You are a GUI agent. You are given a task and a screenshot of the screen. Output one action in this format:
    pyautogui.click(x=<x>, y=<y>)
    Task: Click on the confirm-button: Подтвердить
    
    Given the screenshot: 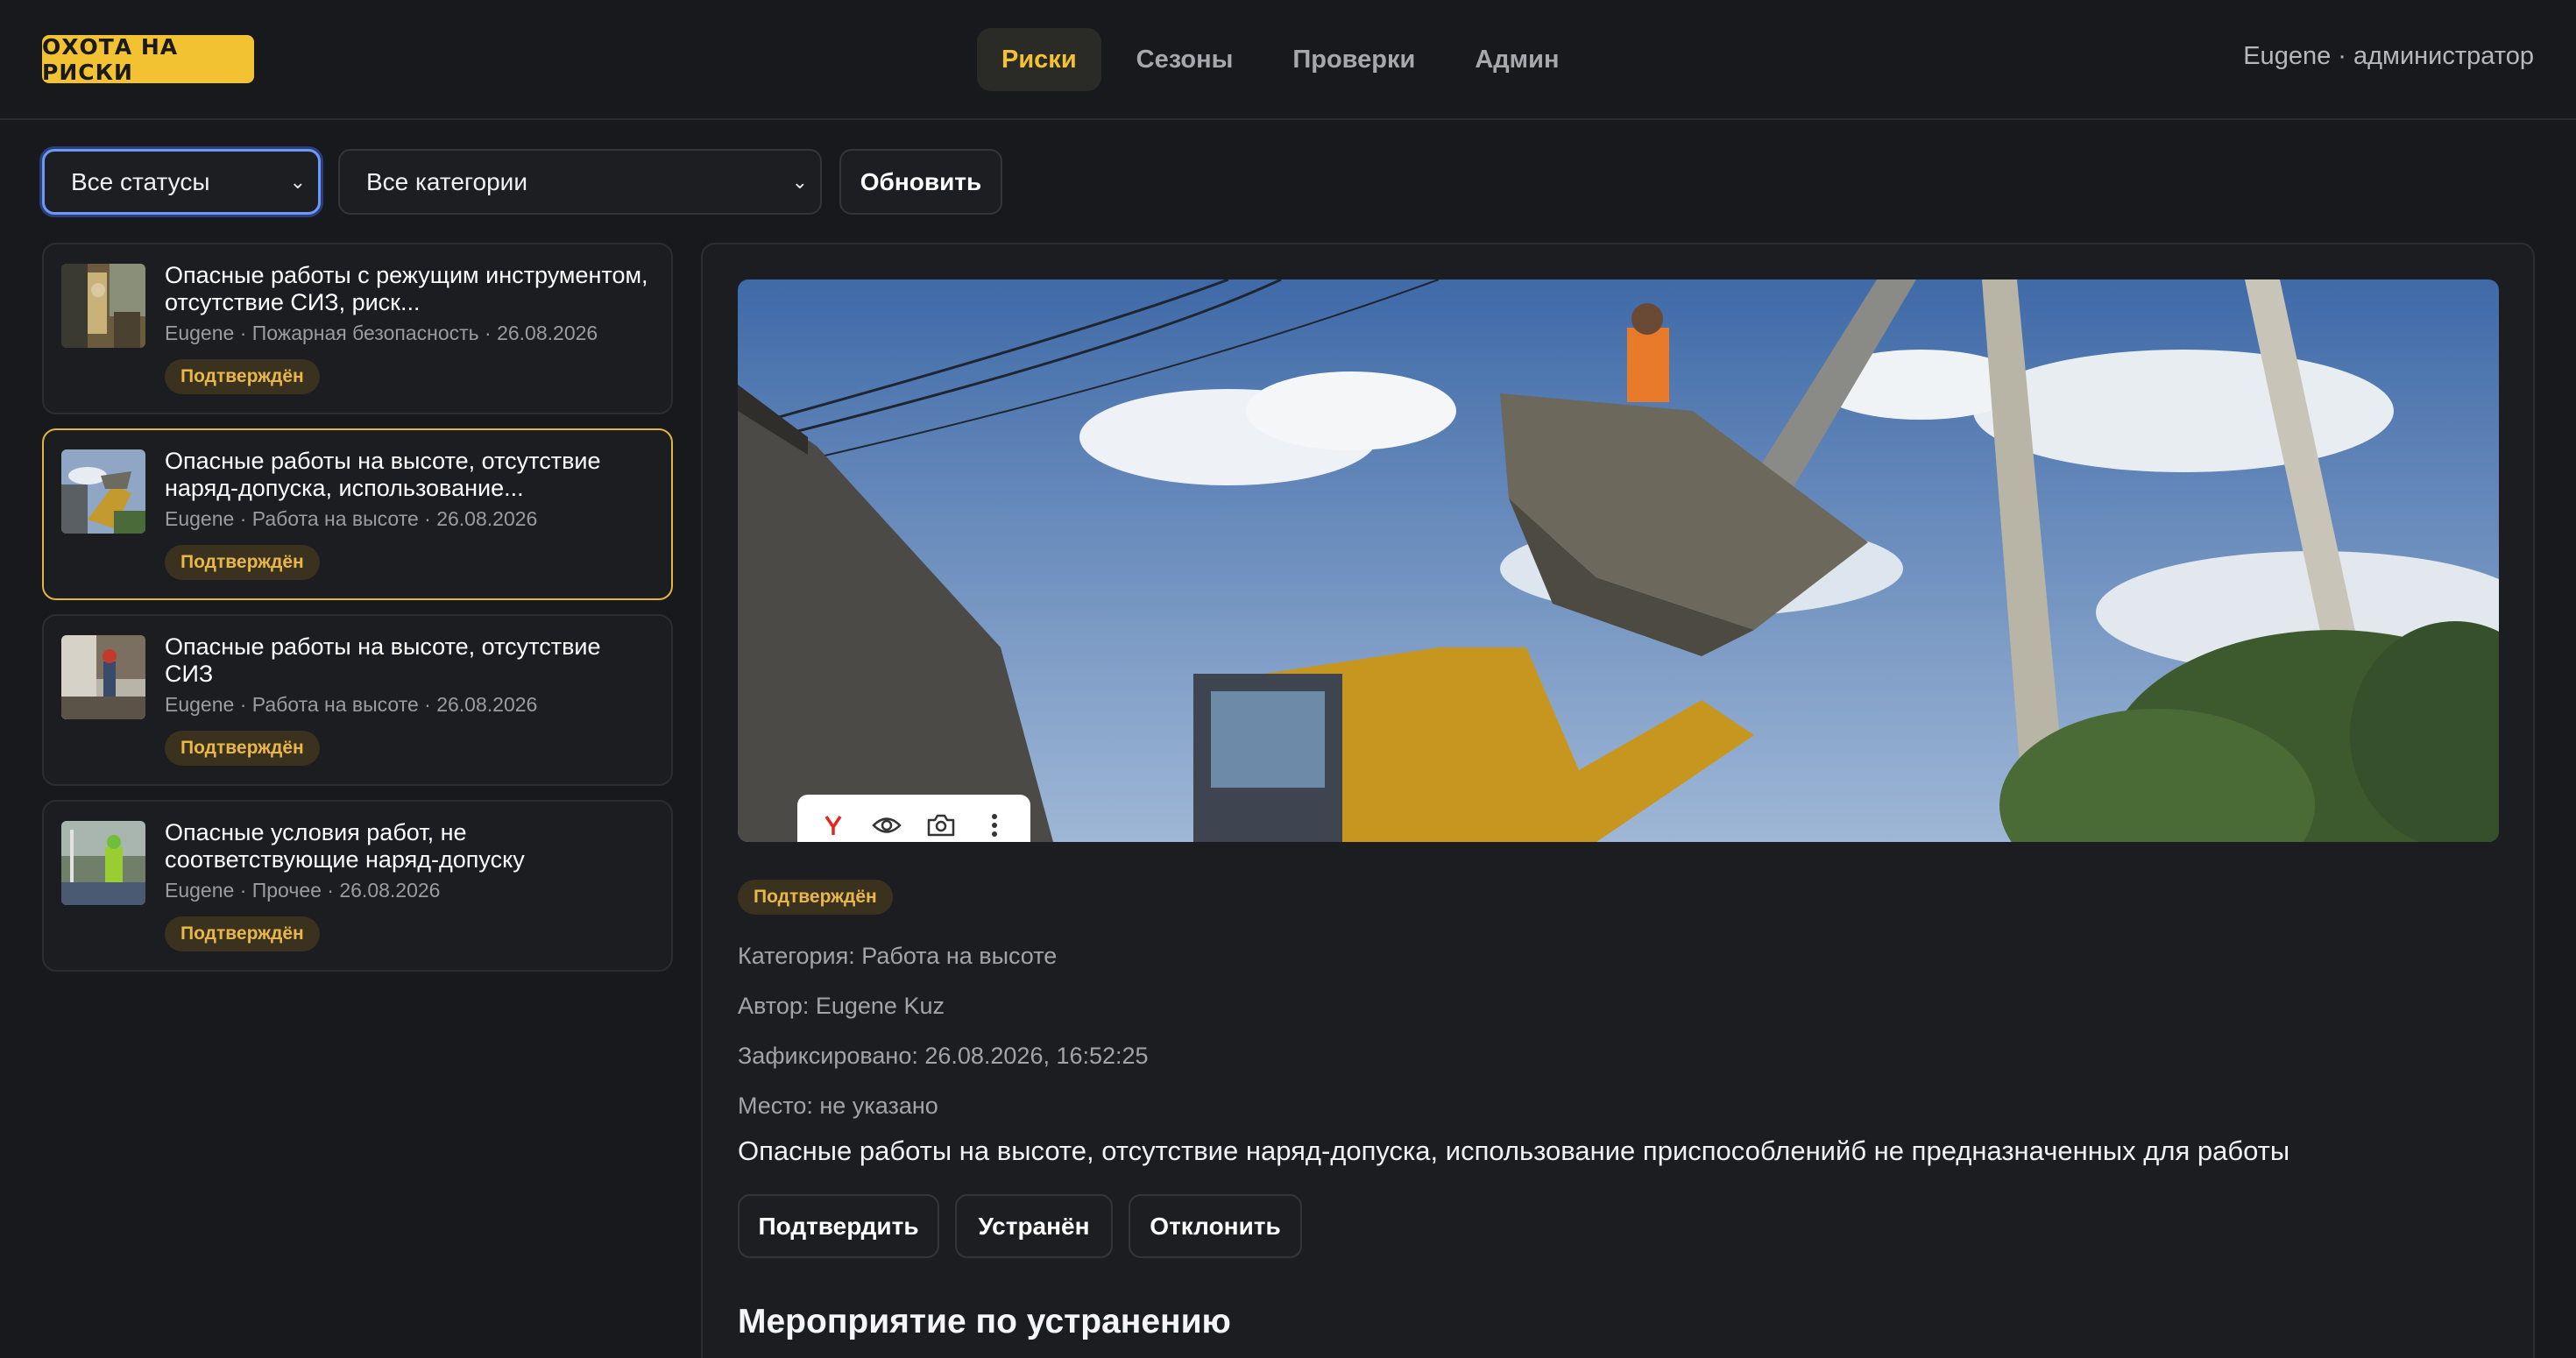 What is the action you would take?
    pyautogui.click(x=838, y=1226)
    